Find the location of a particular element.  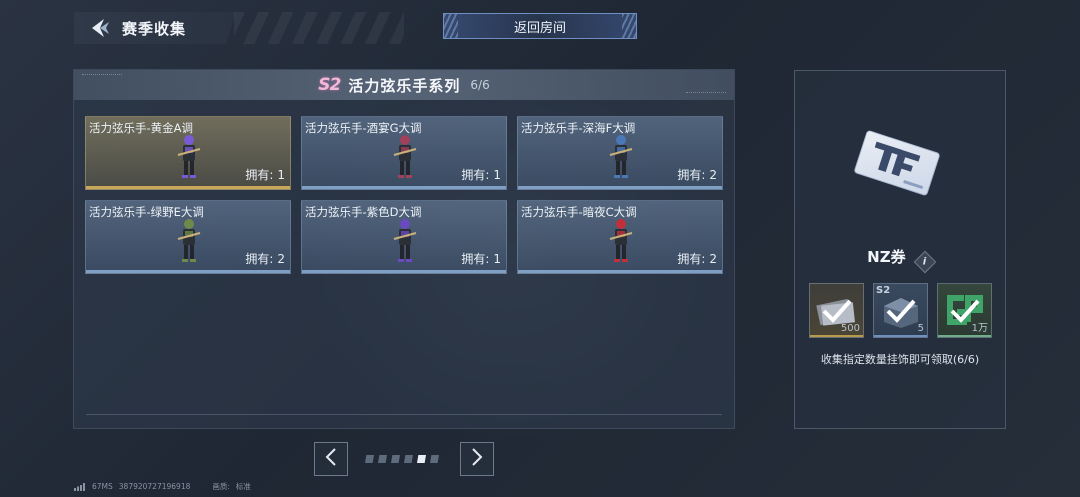

series-header: S2 活力弦乐手系列 6/6 is located at coordinates (404, 85).